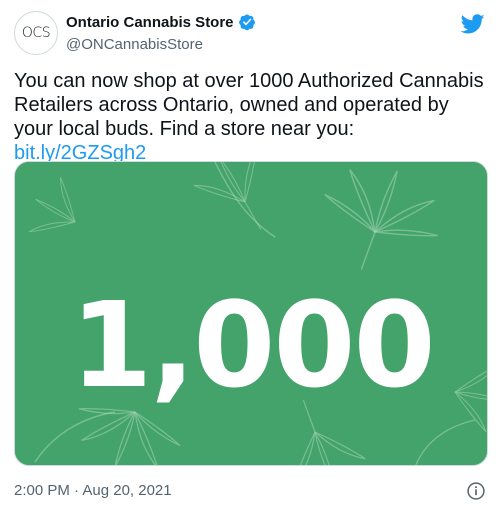 This screenshot has width=501, height=510. Describe the element at coordinates (473, 24) in the screenshot. I see `twitter-bird-icon` at that location.